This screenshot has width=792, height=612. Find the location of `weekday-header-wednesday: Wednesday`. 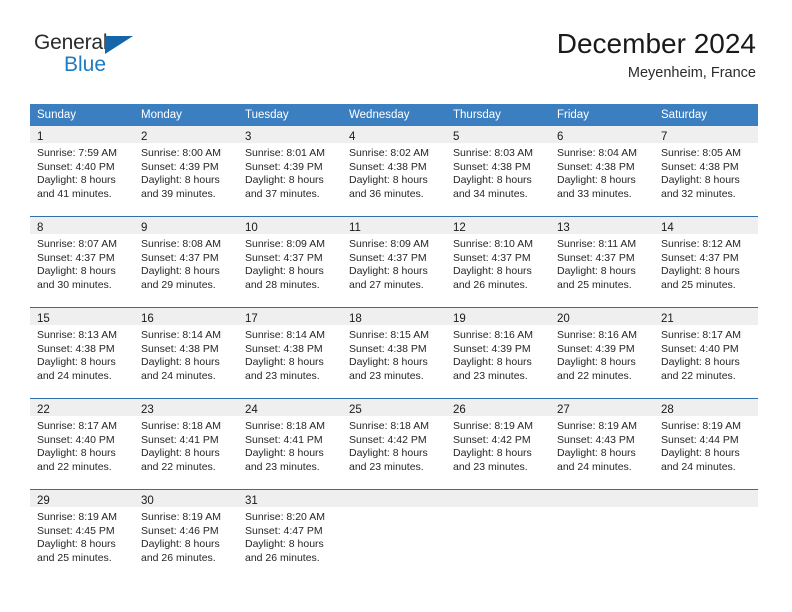

weekday-header-wednesday: Wednesday is located at coordinates (394, 115).